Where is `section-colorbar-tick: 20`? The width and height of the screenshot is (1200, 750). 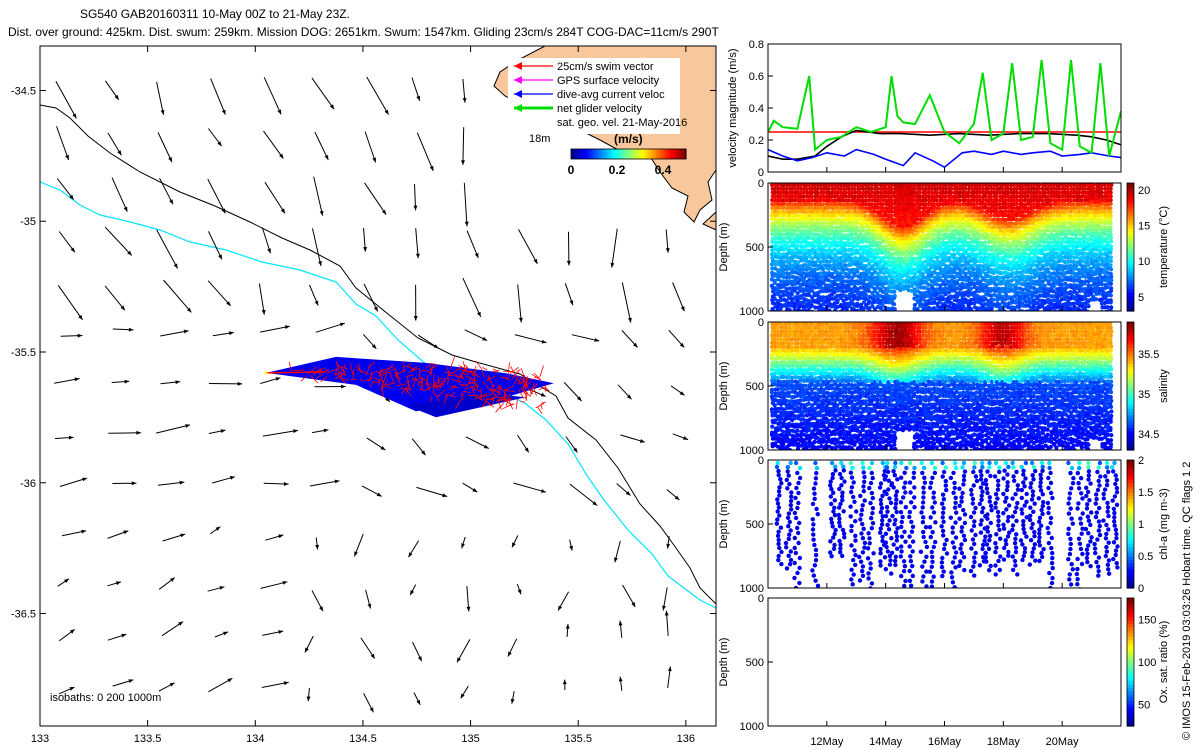
section-colorbar-tick: 20 is located at coordinates (1144, 191).